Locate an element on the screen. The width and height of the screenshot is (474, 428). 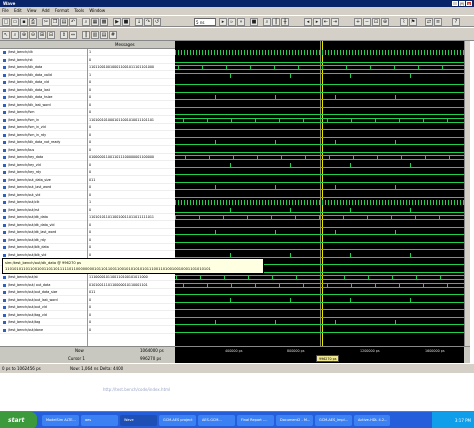
signal-name-row: /test_bench/blk_data_last is located at coordinates (43, 90).